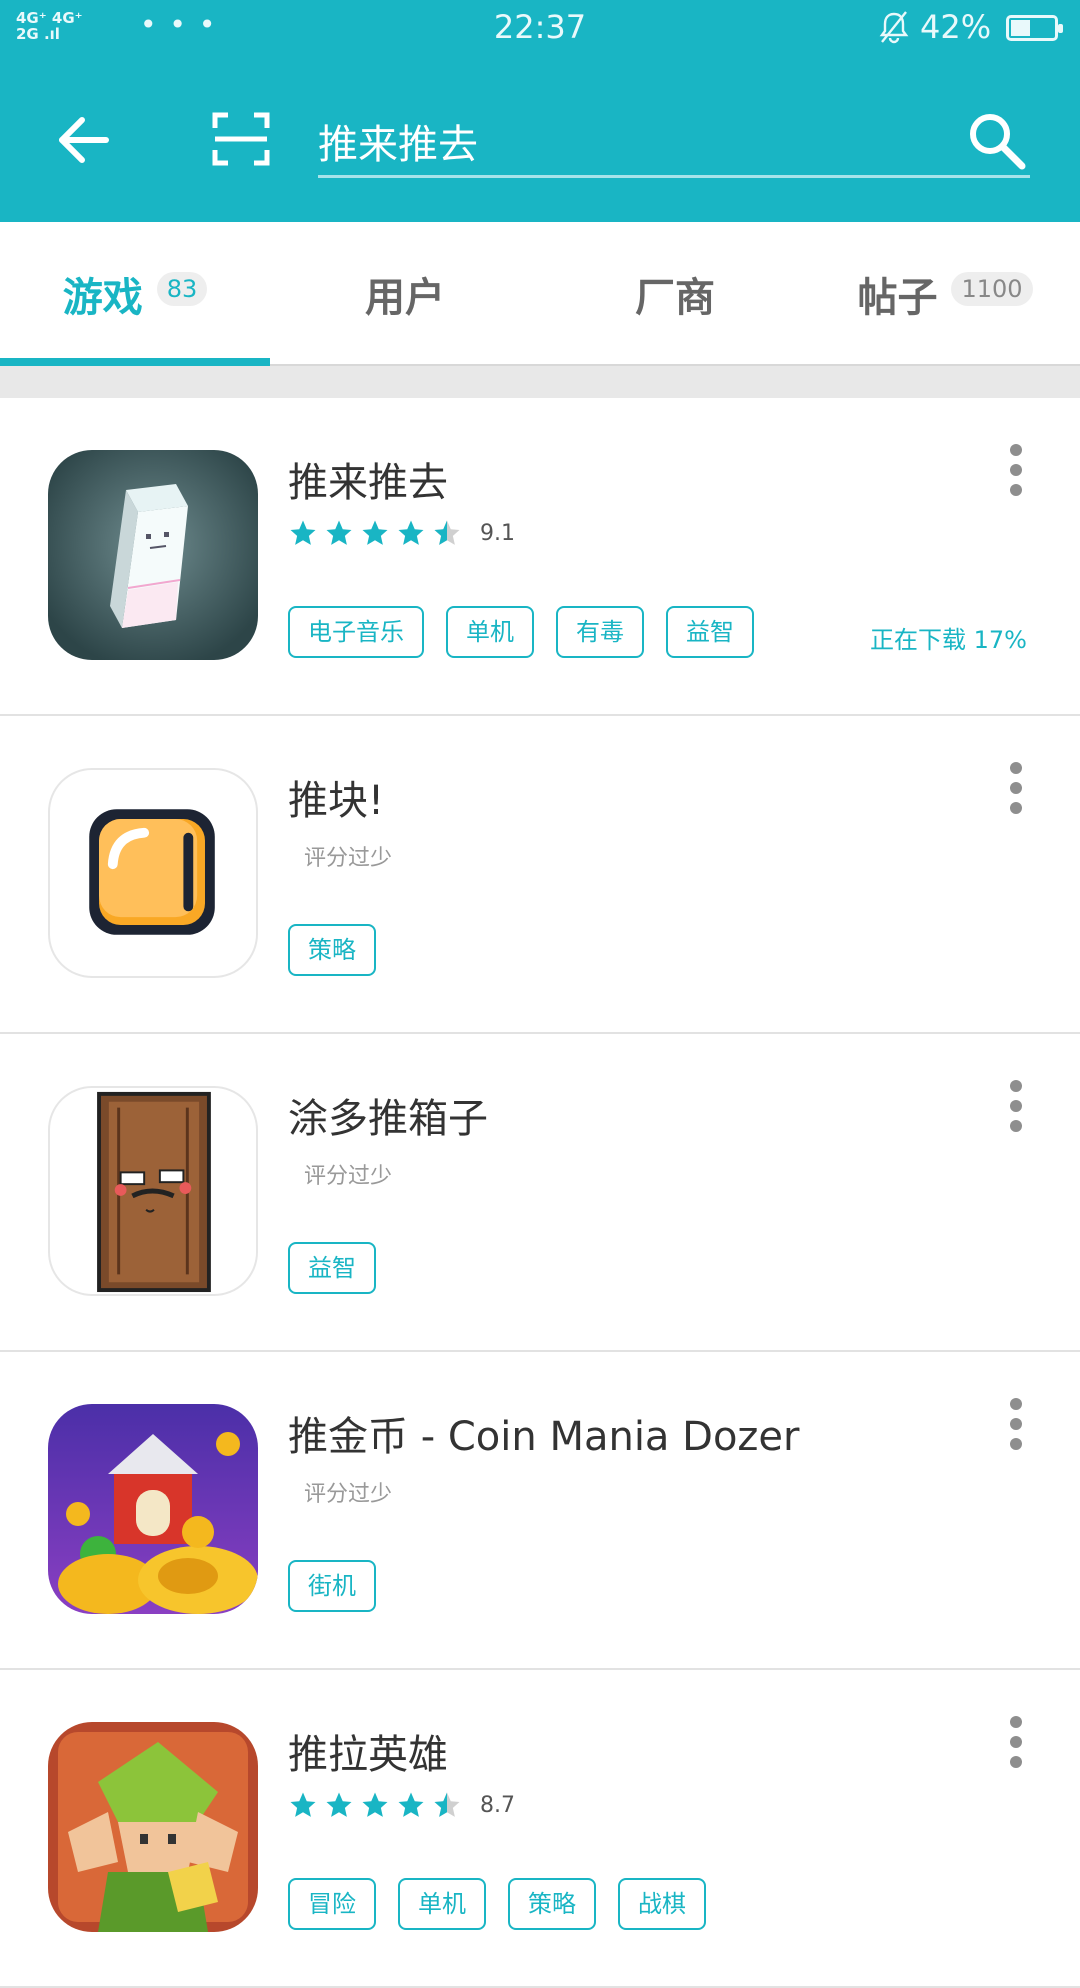 Image resolution: width=1080 pixels, height=1988 pixels. Describe the element at coordinates (540, 382) in the screenshot. I see `section-divider` at that location.